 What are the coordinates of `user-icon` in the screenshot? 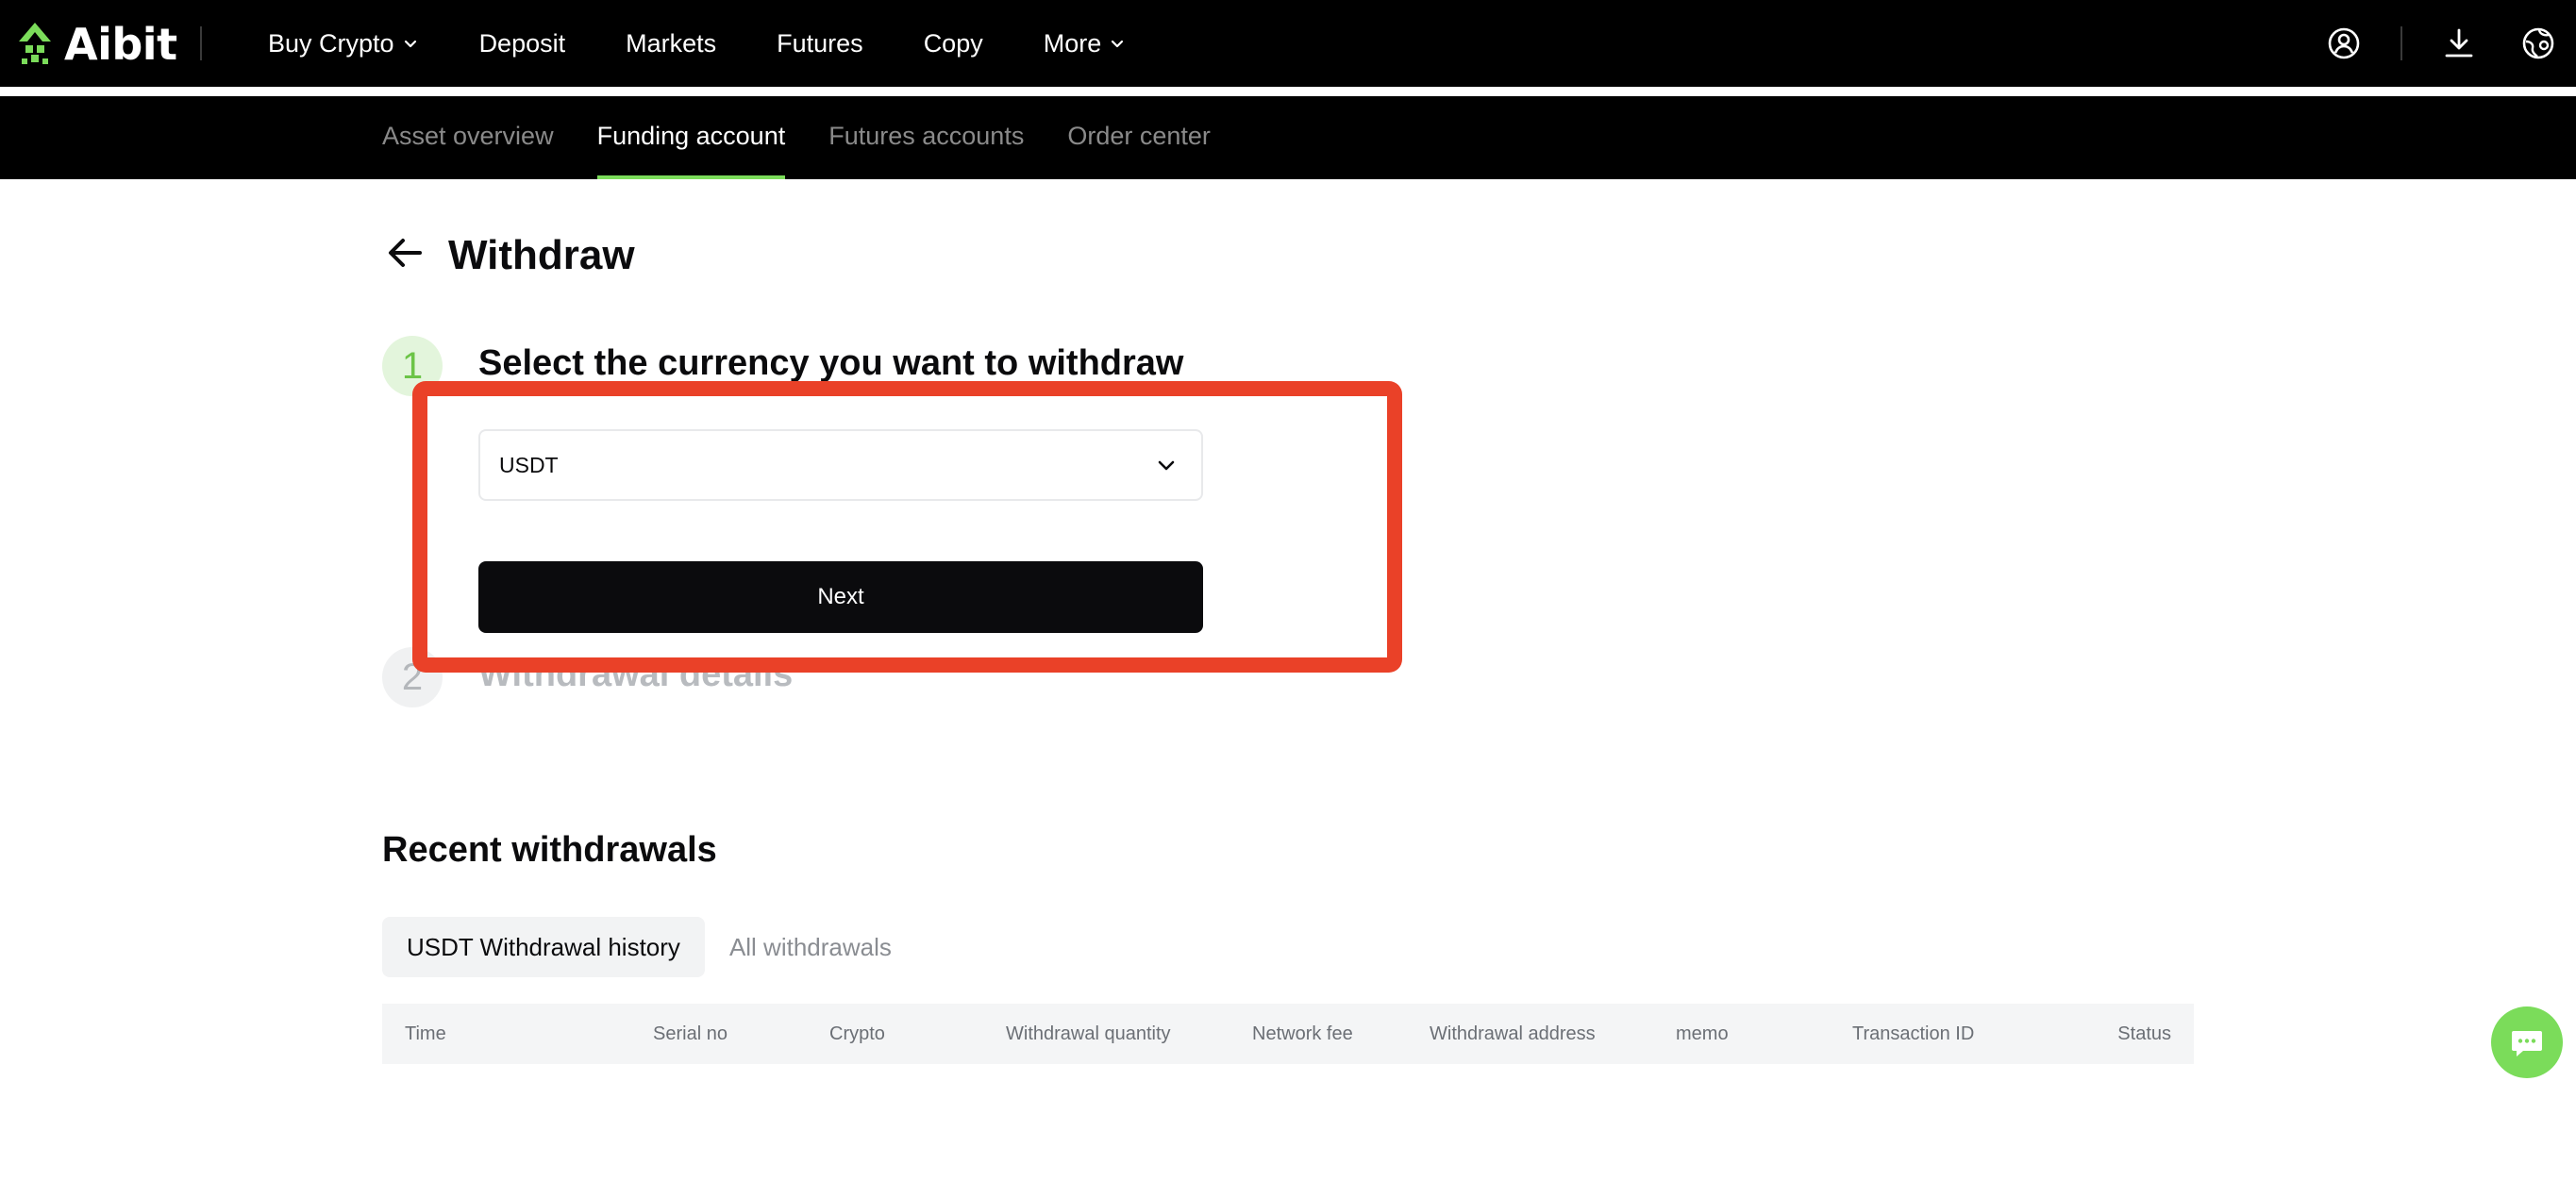 It's located at (2344, 43).